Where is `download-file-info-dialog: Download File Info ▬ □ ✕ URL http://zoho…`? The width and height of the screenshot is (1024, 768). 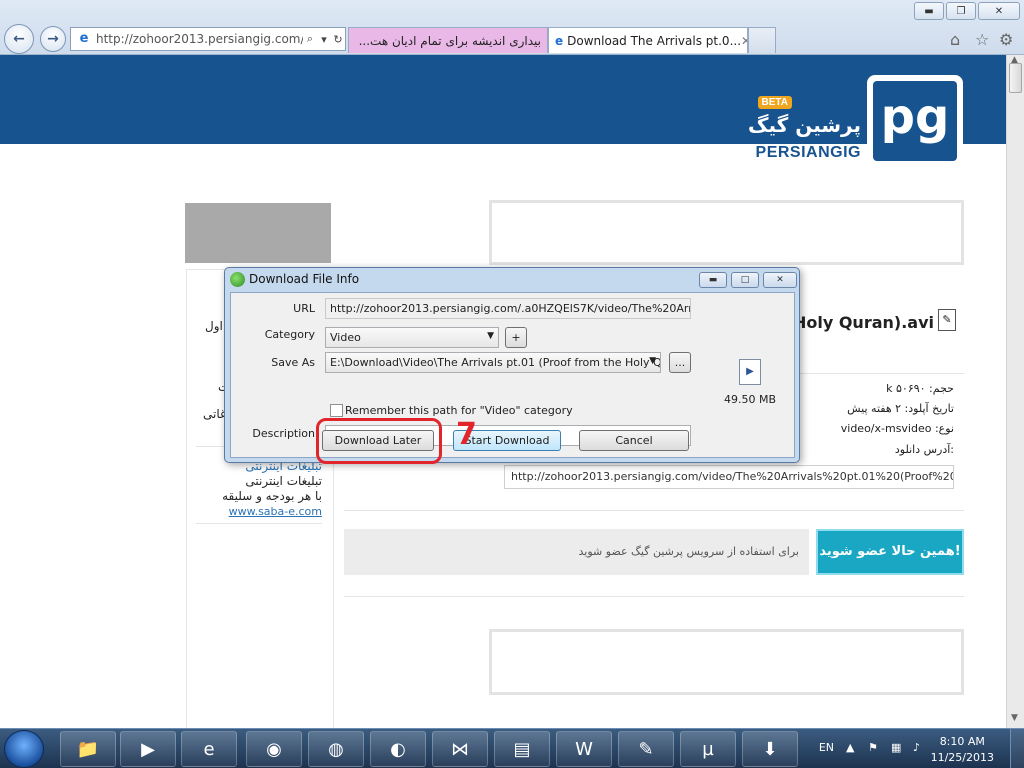 download-file-info-dialog: Download File Info ▬ □ ✕ URL http://zoho… is located at coordinates (512, 365).